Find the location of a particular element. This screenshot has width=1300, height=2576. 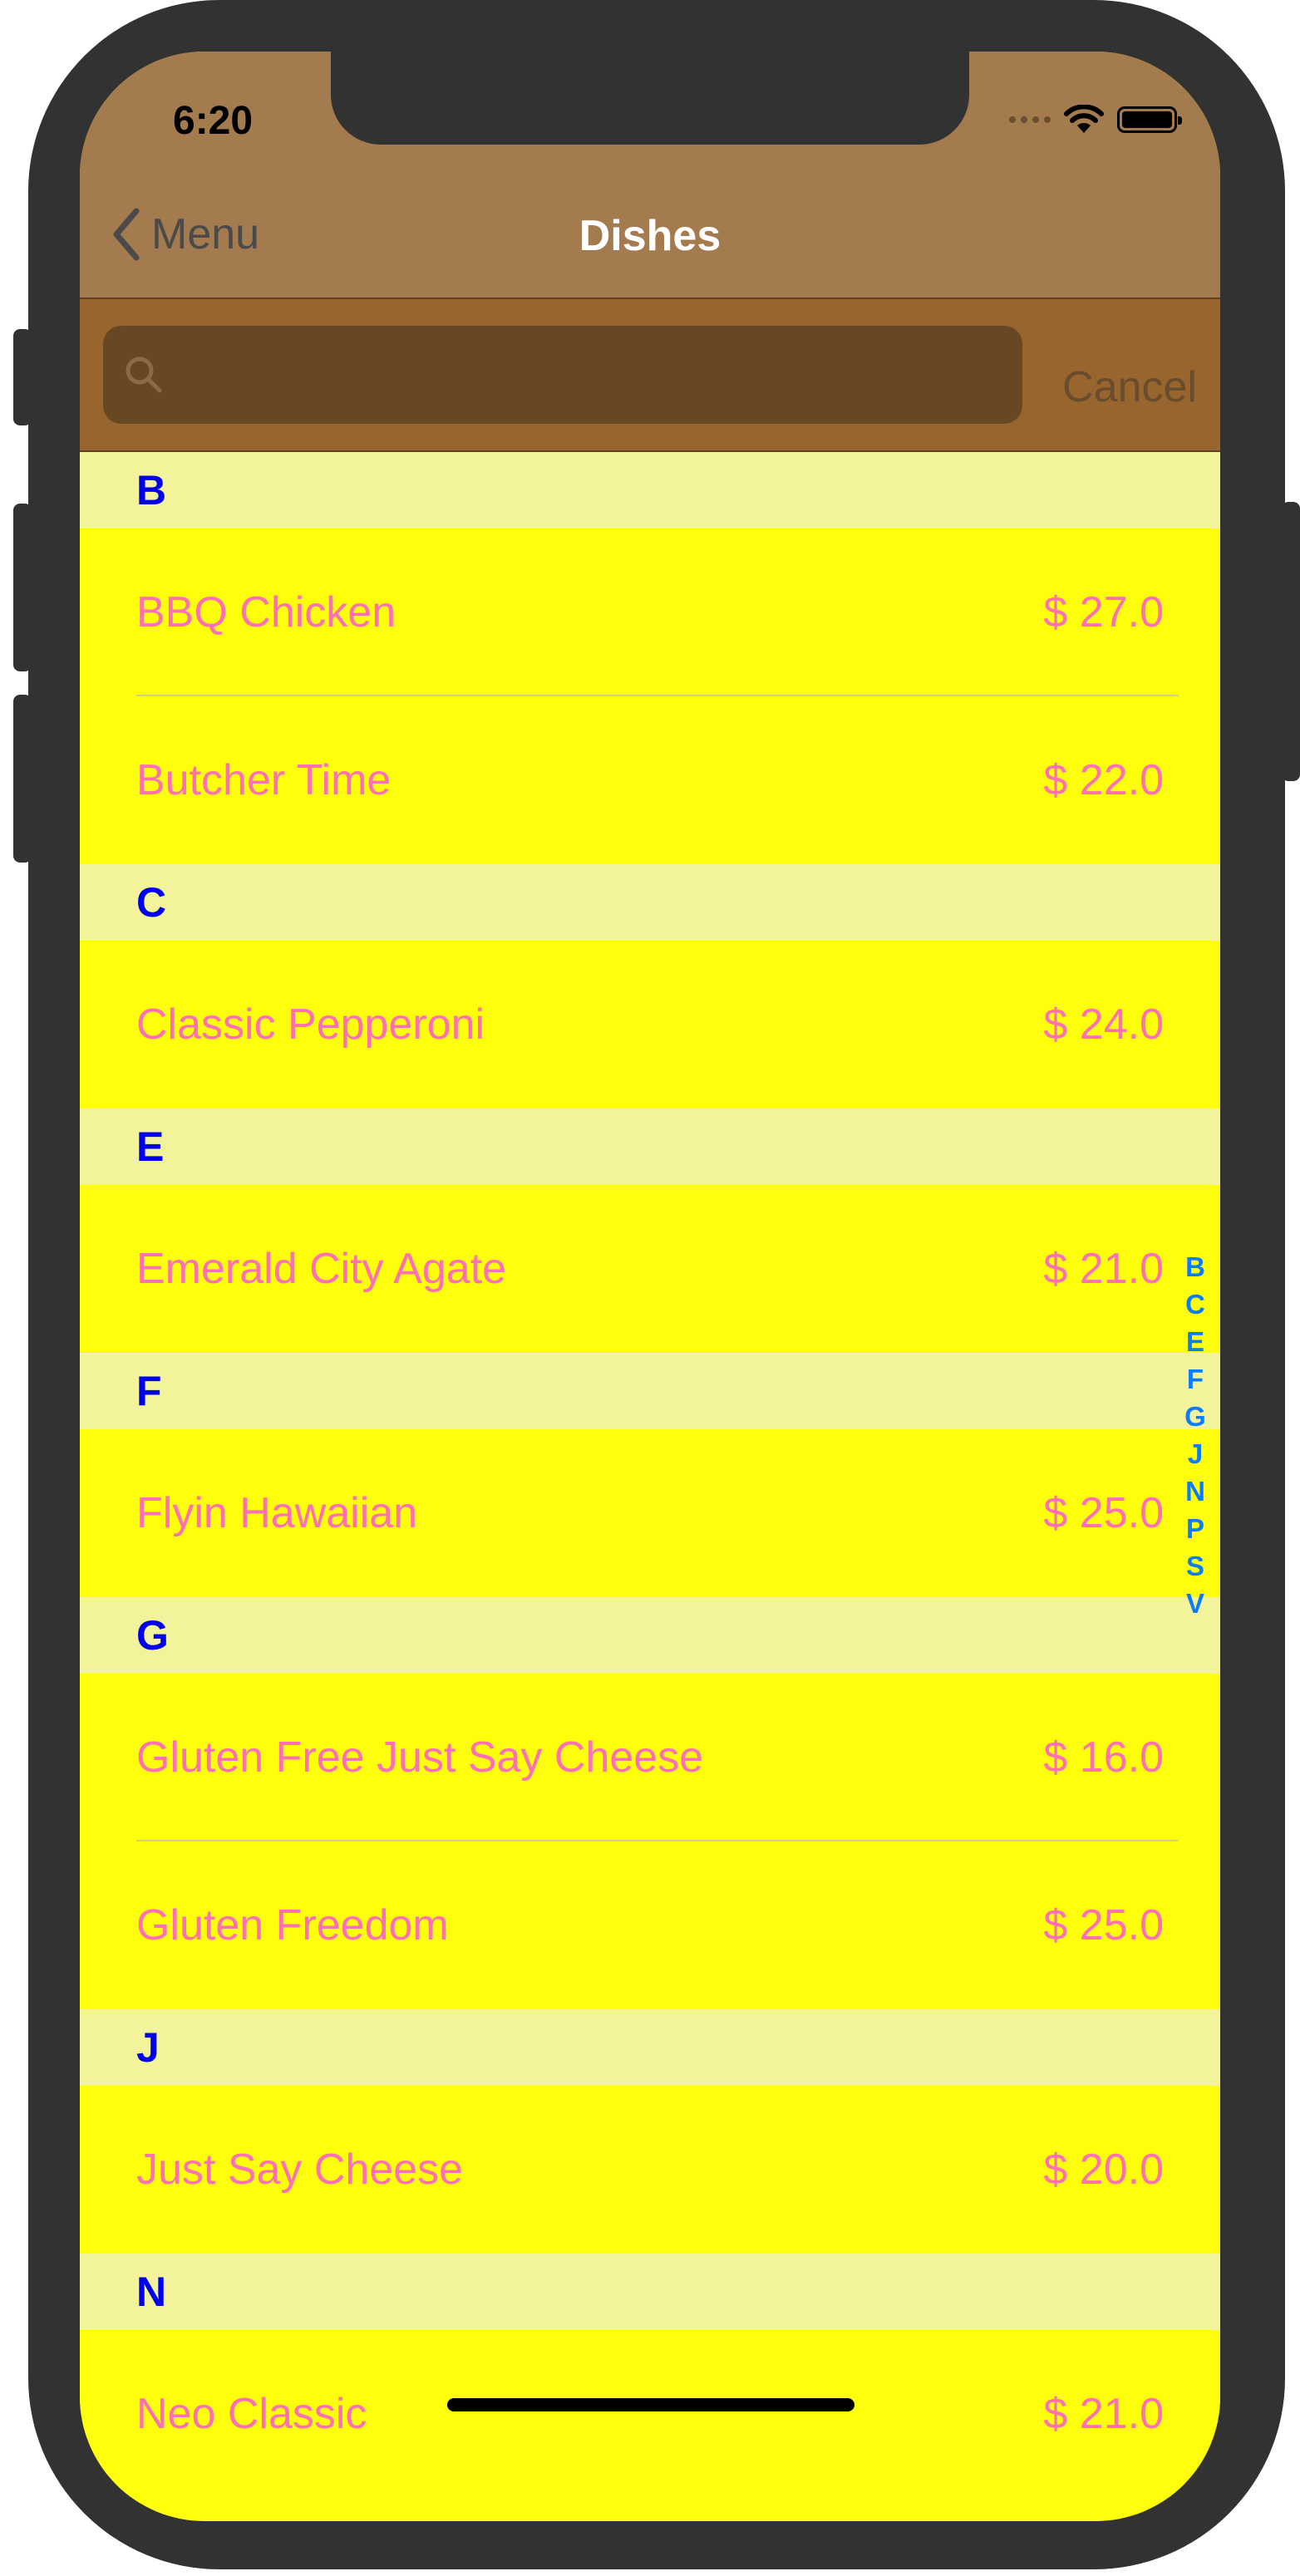

dish-price: $ 22.0 is located at coordinates (1103, 780).